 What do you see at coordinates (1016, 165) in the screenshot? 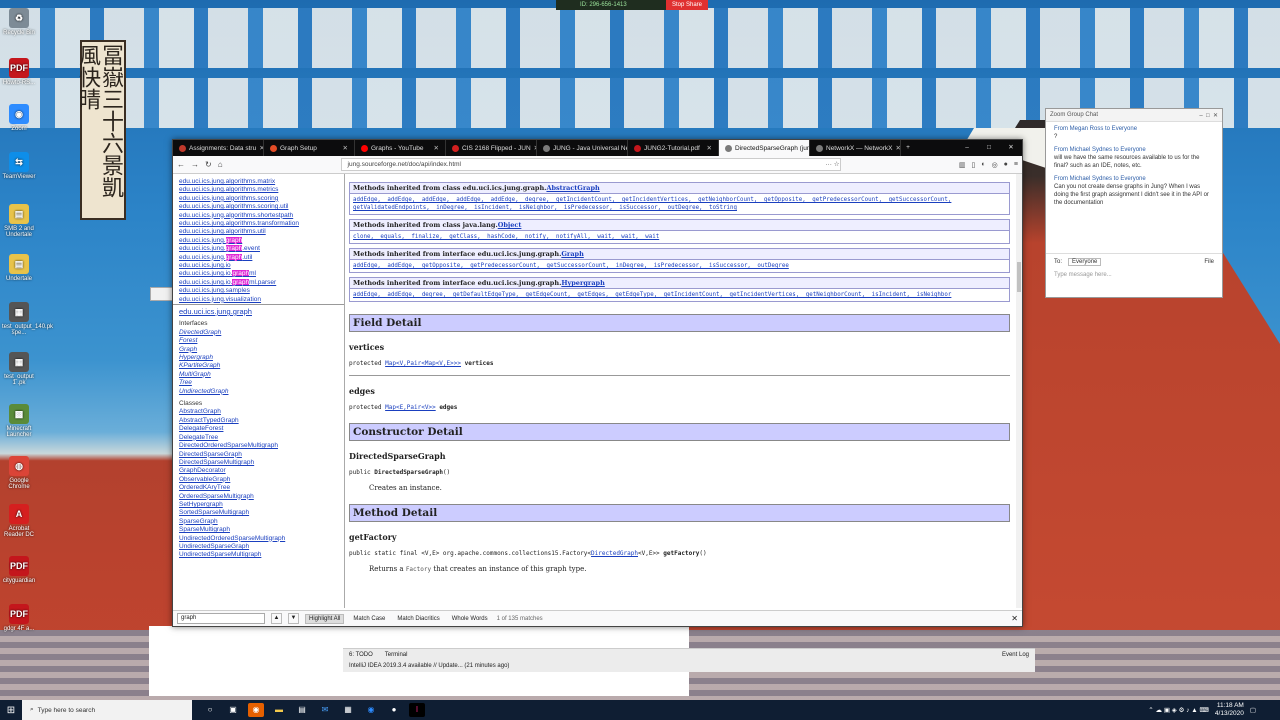
I see `menu-icon: ≡` at bounding box center [1016, 165].